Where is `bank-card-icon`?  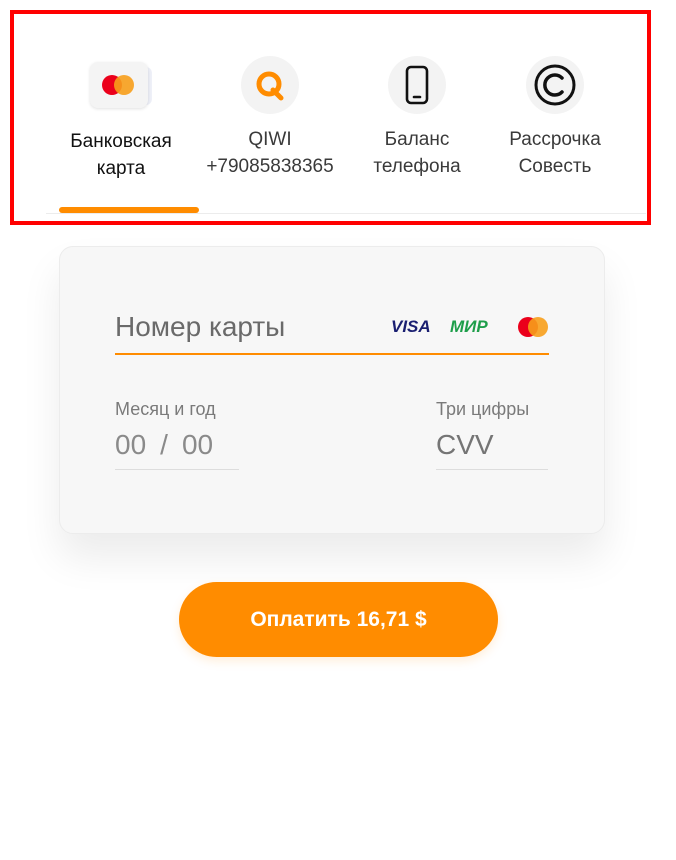 bank-card-icon is located at coordinates (121, 86).